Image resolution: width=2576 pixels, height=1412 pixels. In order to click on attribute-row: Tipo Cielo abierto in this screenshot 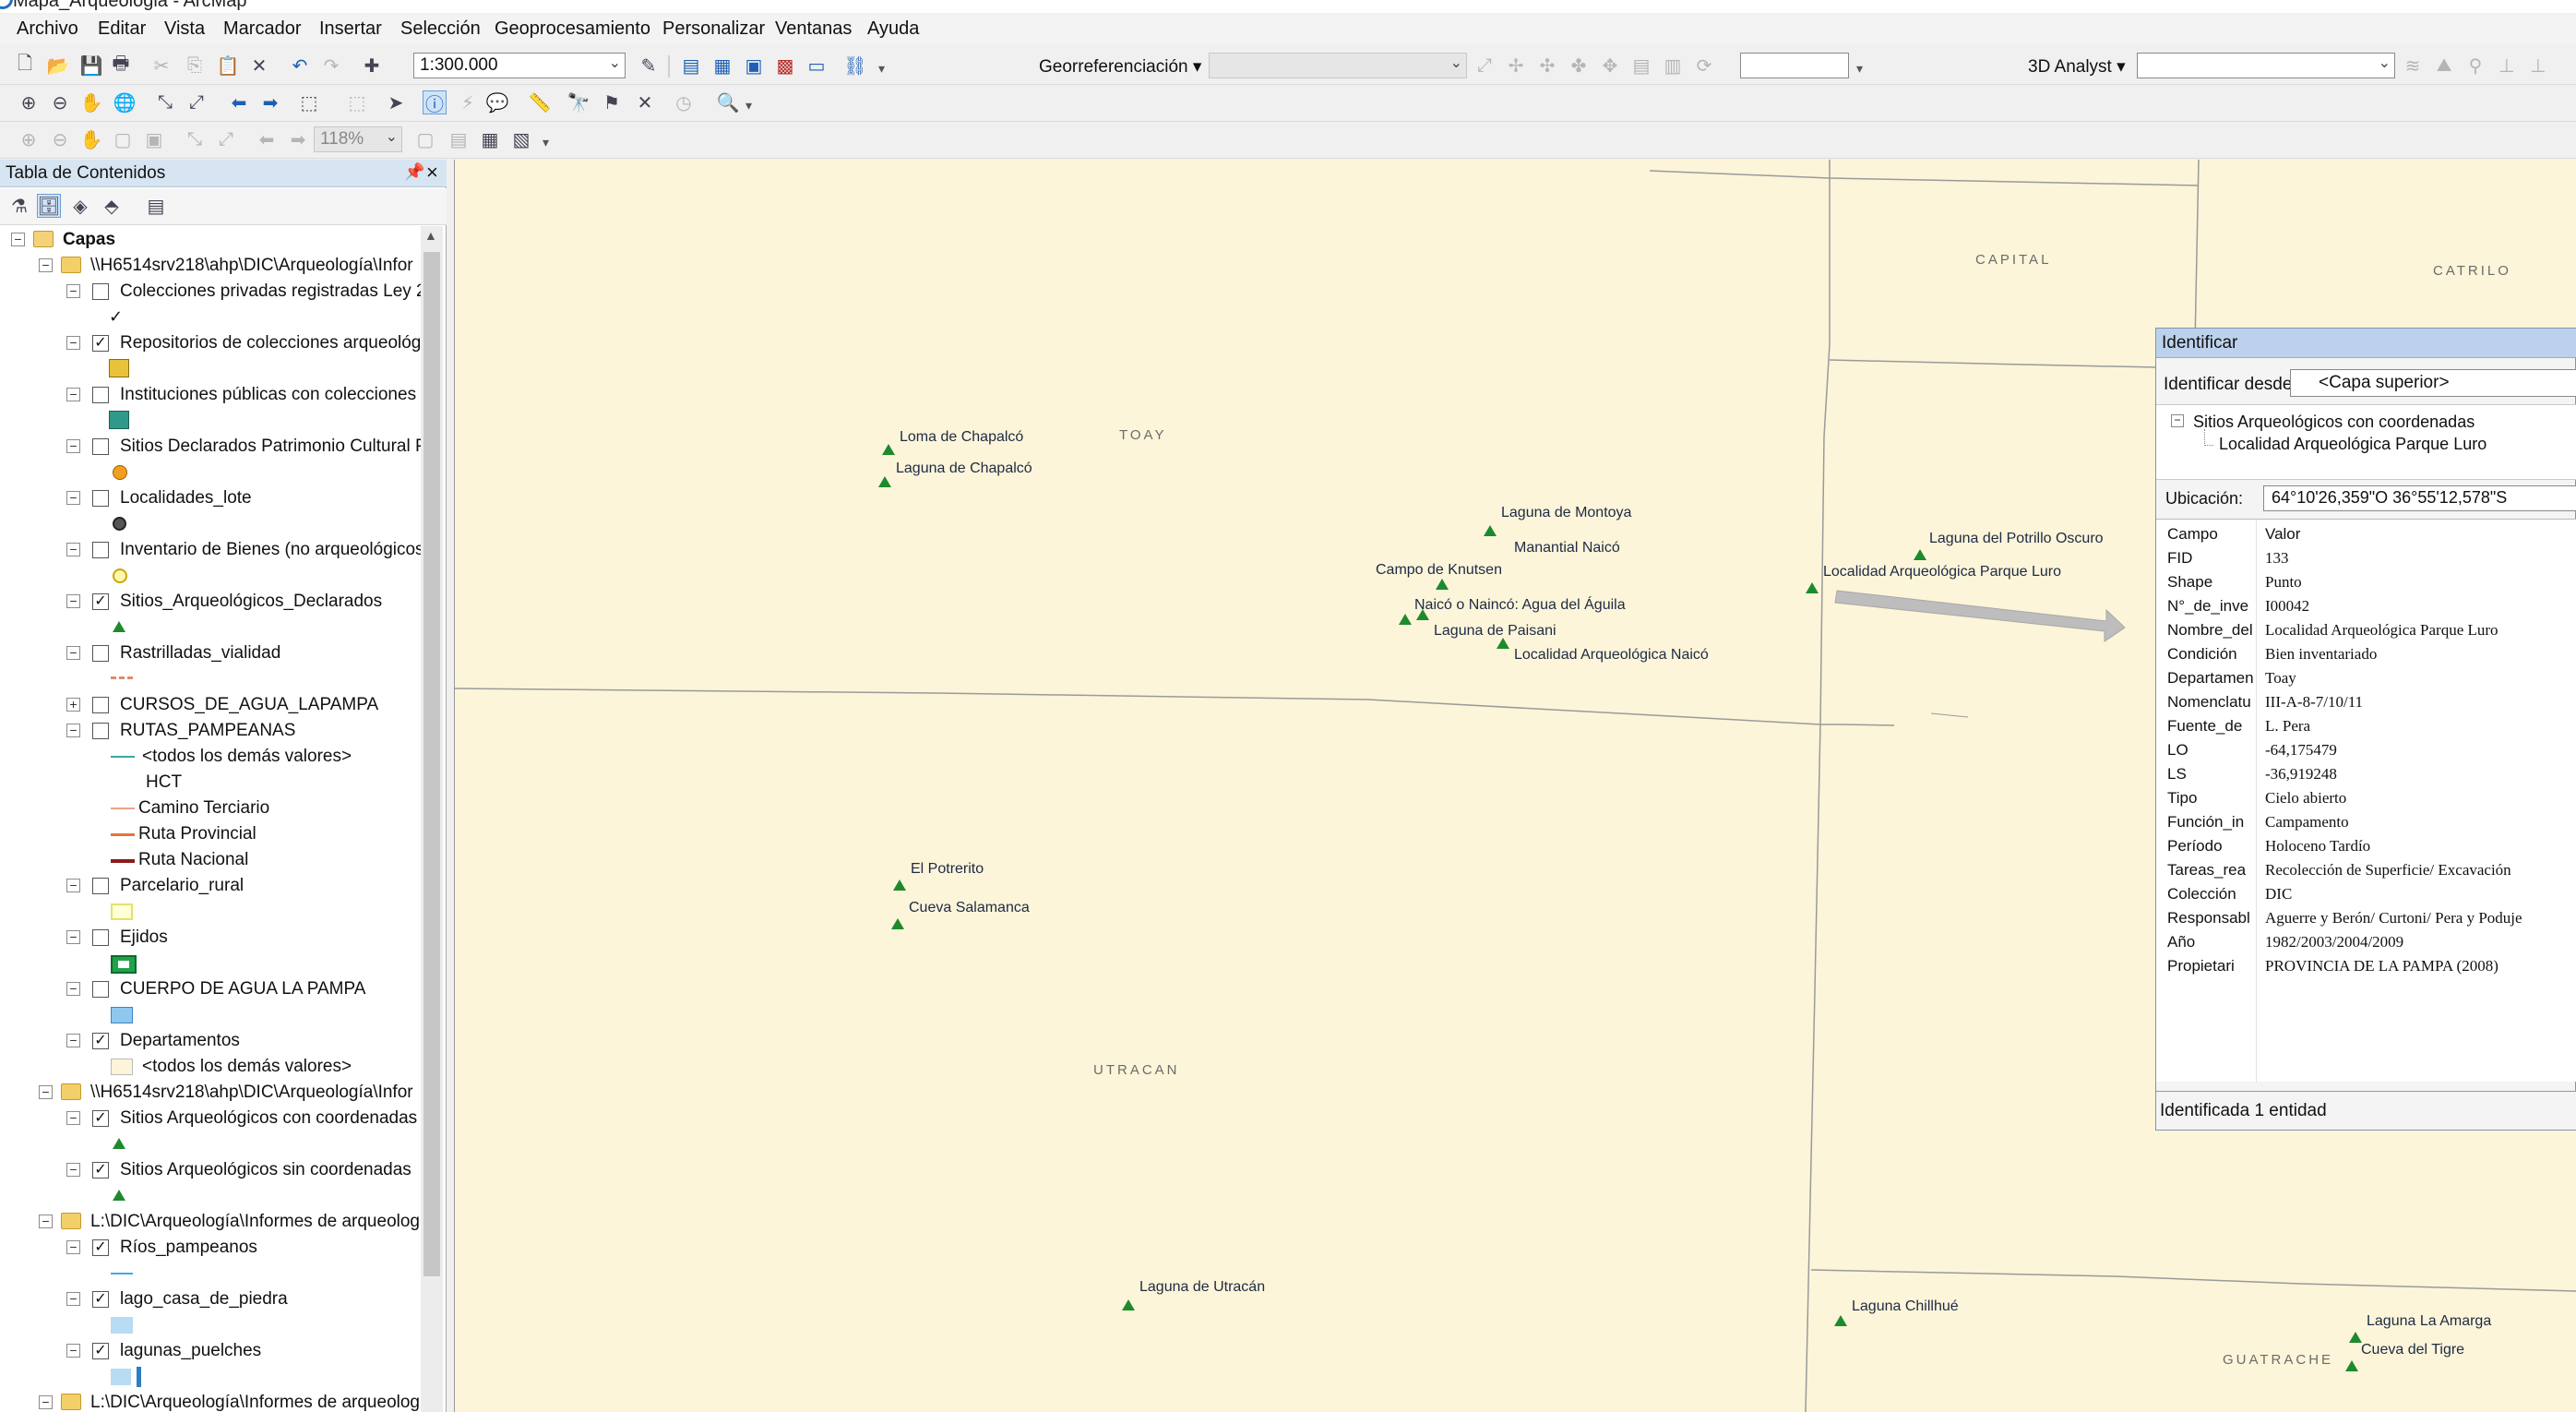, I will do `click(2366, 797)`.